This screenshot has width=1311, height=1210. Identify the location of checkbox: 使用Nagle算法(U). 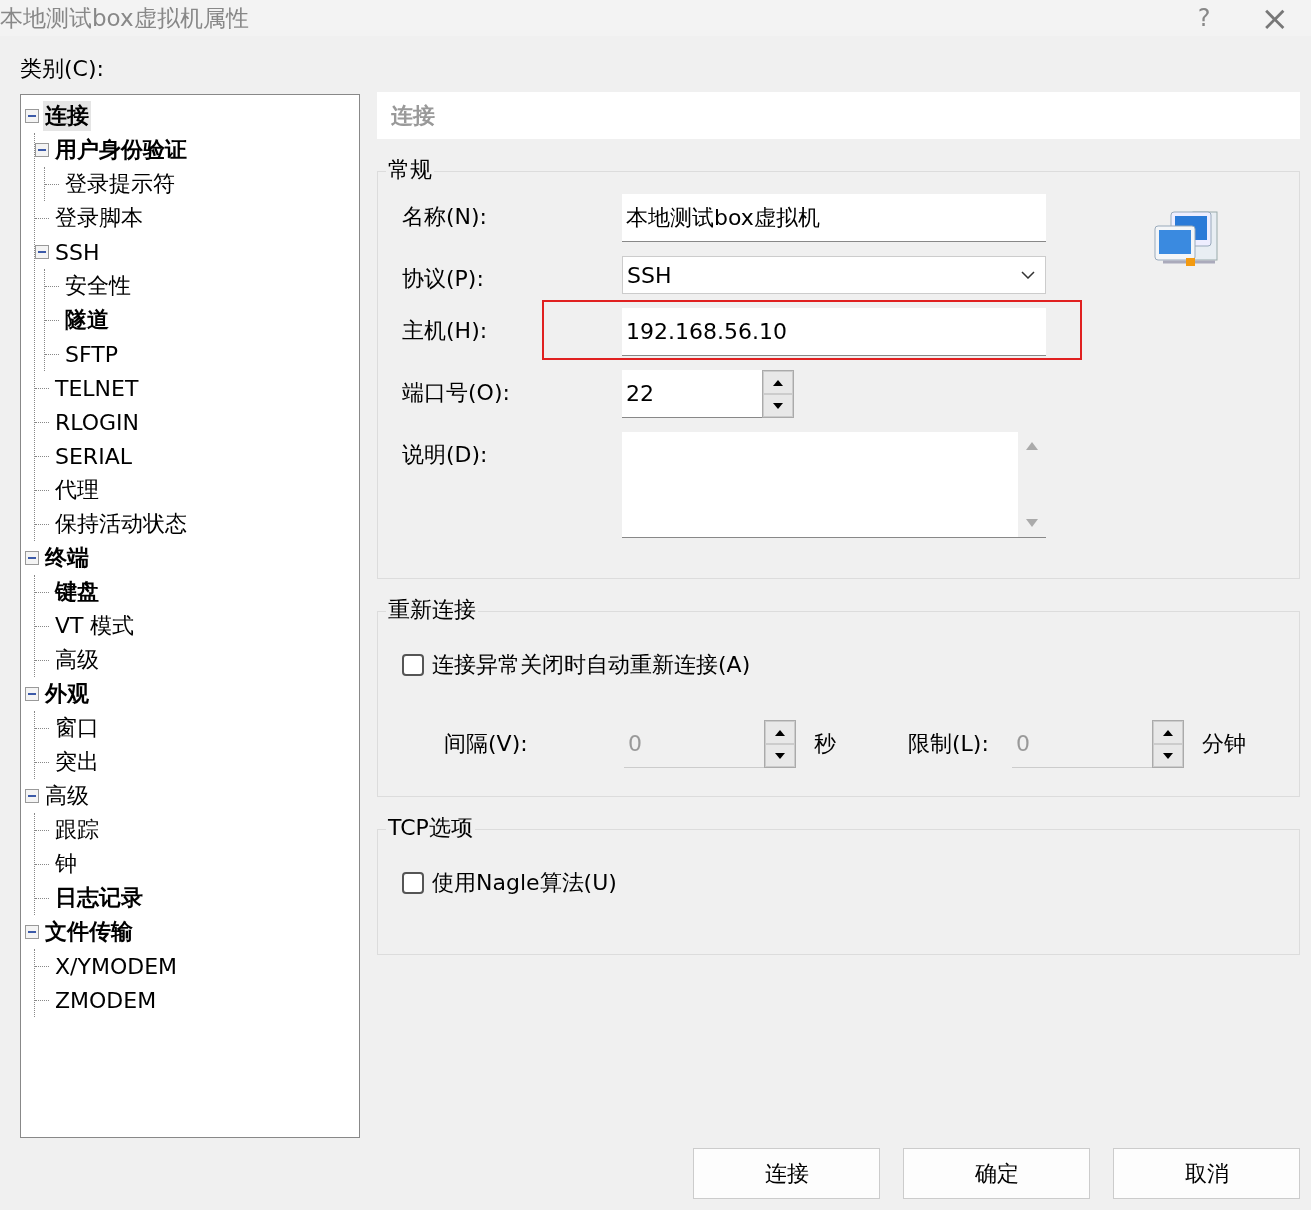
(509, 883).